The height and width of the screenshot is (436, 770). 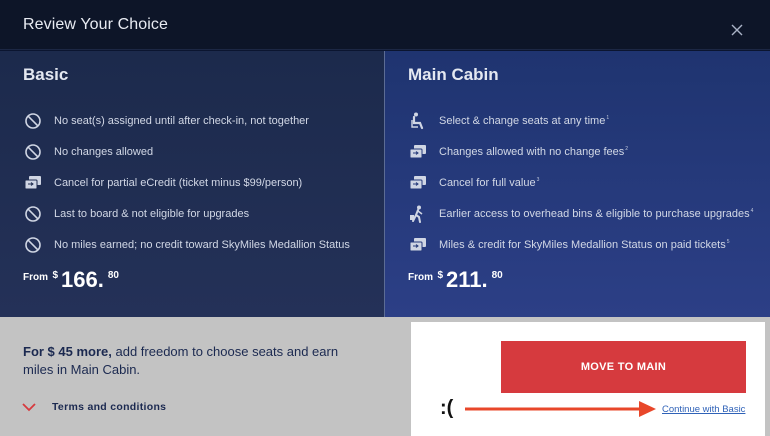 What do you see at coordinates (560, 409) in the screenshot?
I see `annotation-arrow-icon` at bounding box center [560, 409].